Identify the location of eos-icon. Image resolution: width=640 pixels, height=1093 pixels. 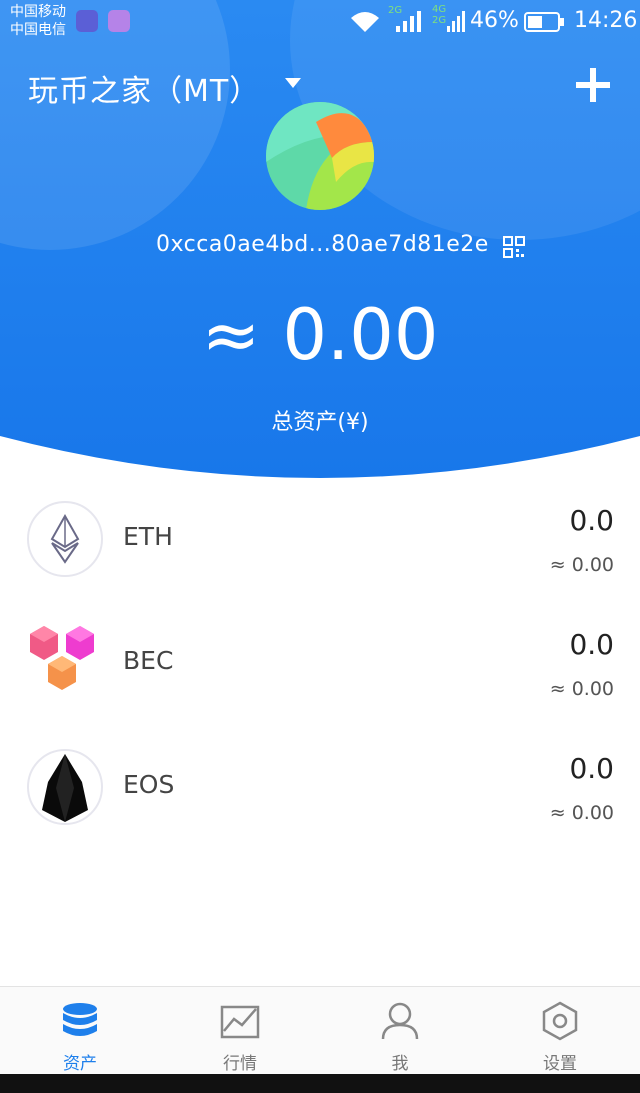
(65, 787).